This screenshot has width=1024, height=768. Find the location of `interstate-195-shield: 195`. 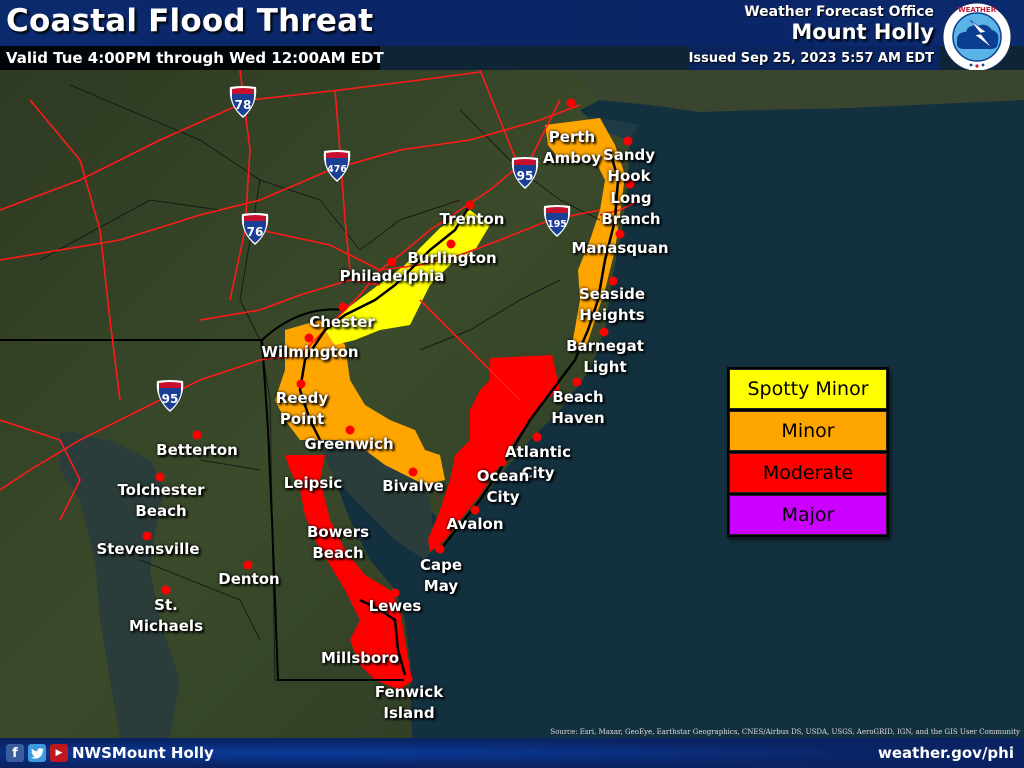

interstate-195-shield: 195 is located at coordinates (557, 221).